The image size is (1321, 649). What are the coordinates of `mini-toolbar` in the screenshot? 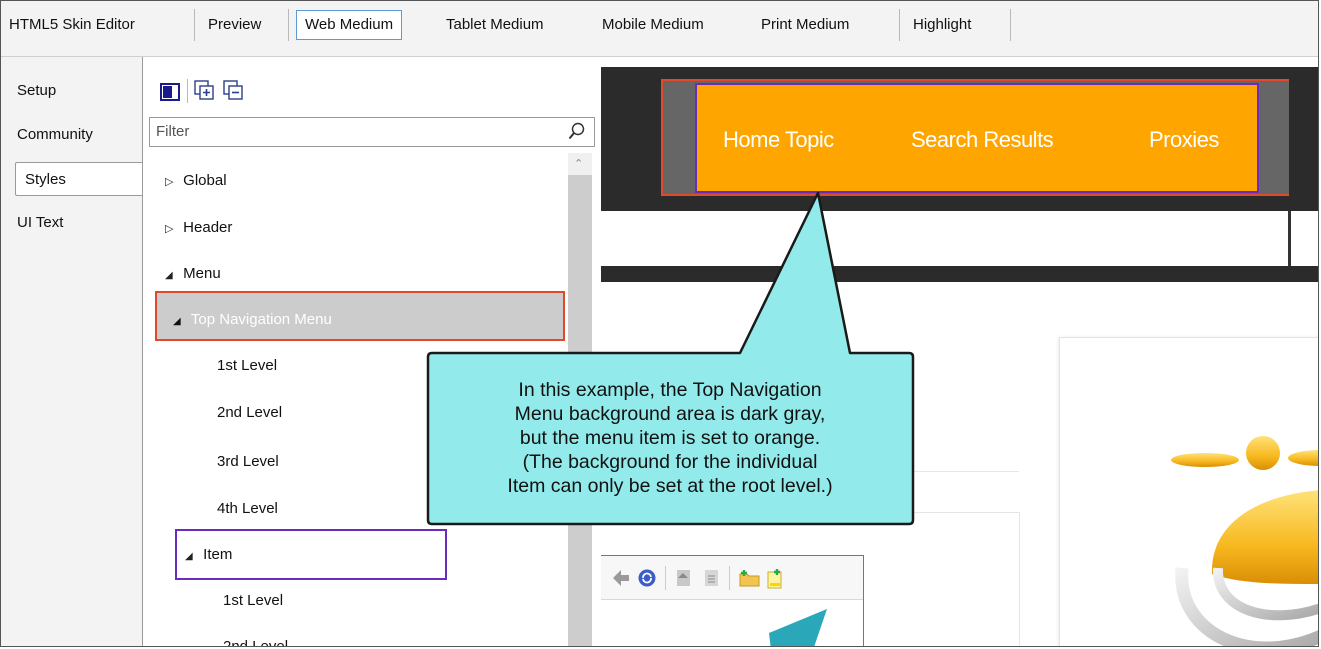 It's located at (732, 578).